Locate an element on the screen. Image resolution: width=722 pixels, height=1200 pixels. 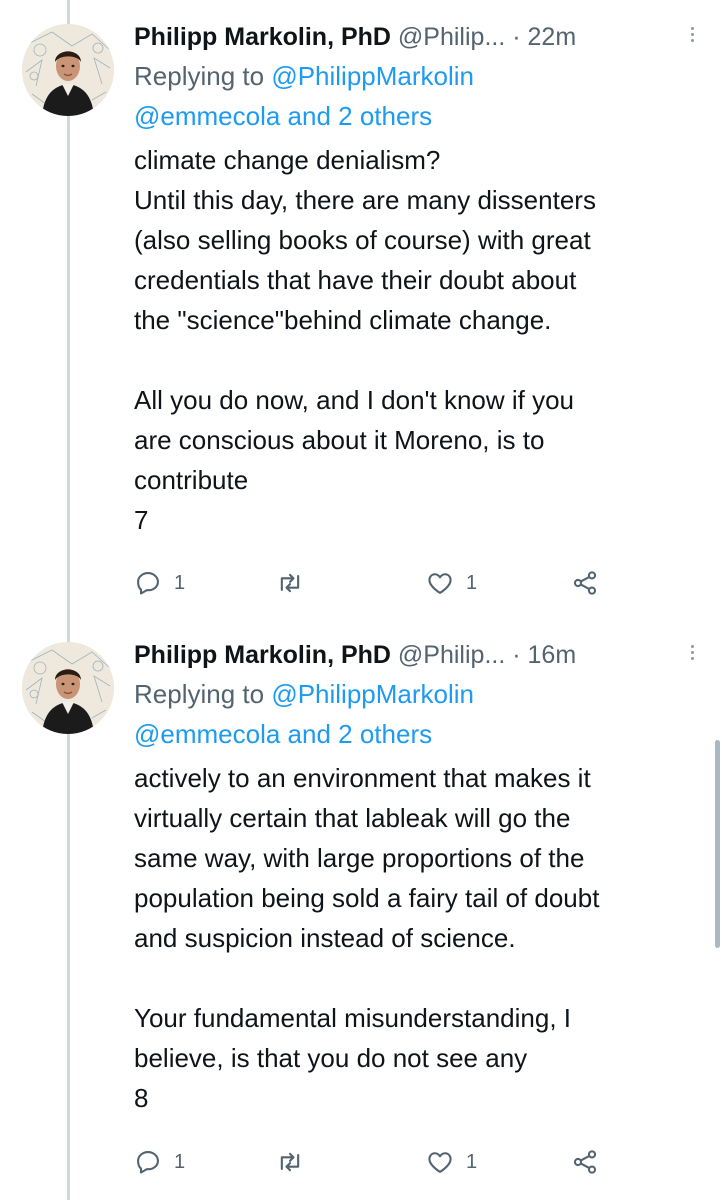
tweet-text-line: are conscious about it Moreno, is to is located at coordinates (339, 440).